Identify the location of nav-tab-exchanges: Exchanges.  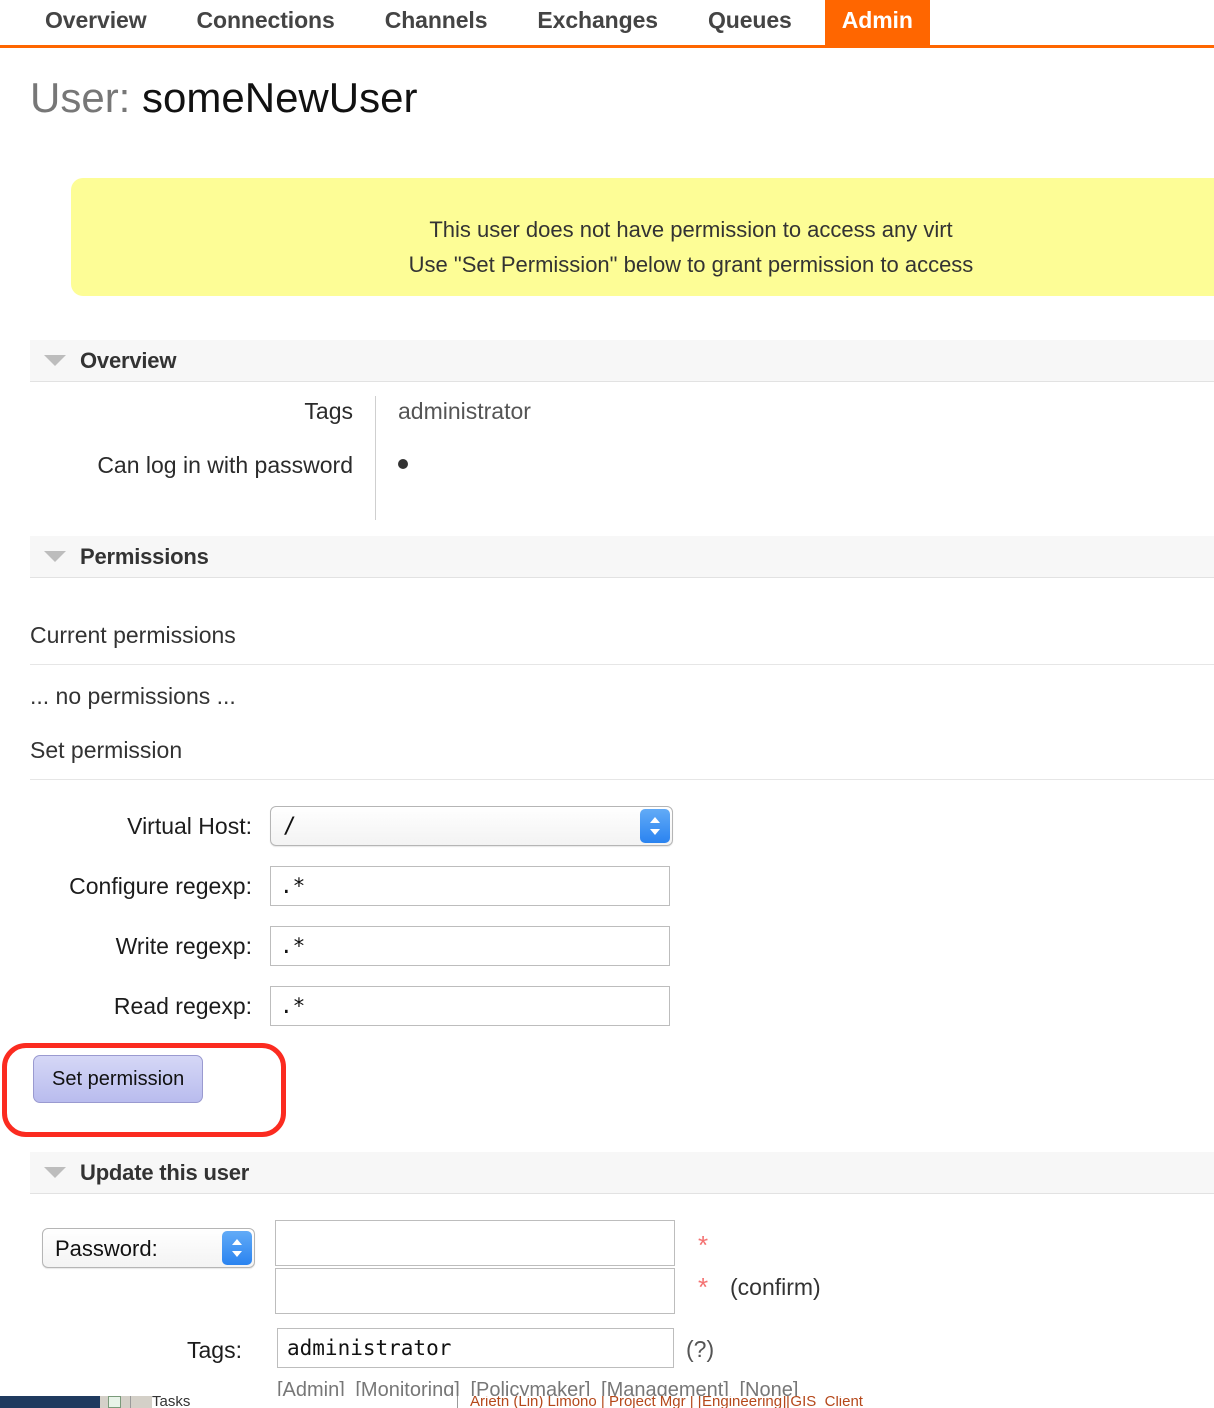
(597, 22).